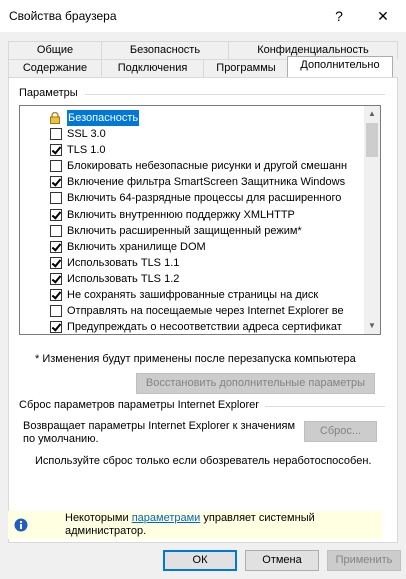  What do you see at coordinates (123, 262) in the screenshot?
I see `setting-label: Использовать TLS 1.1` at bounding box center [123, 262].